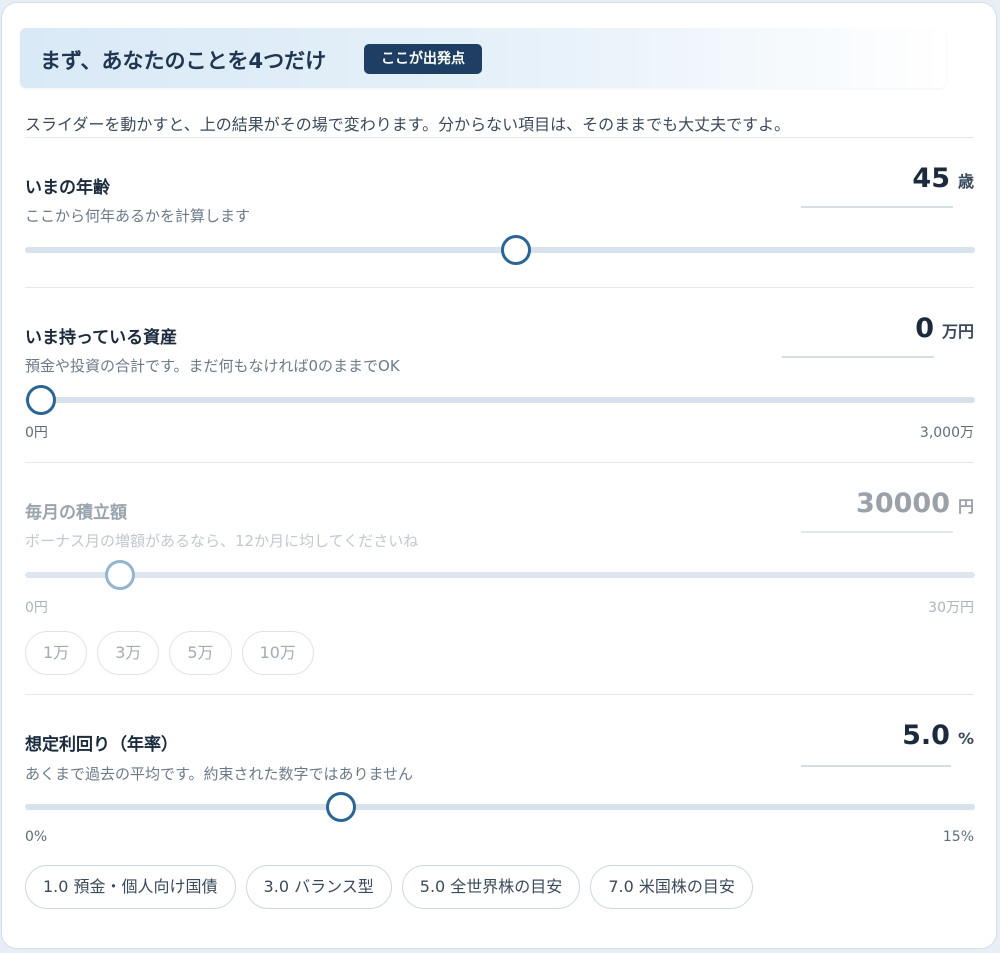 Image resolution: width=1000 pixels, height=953 pixels. What do you see at coordinates (277, 653) in the screenshot?
I see `monthly-preset-button: 10万` at bounding box center [277, 653].